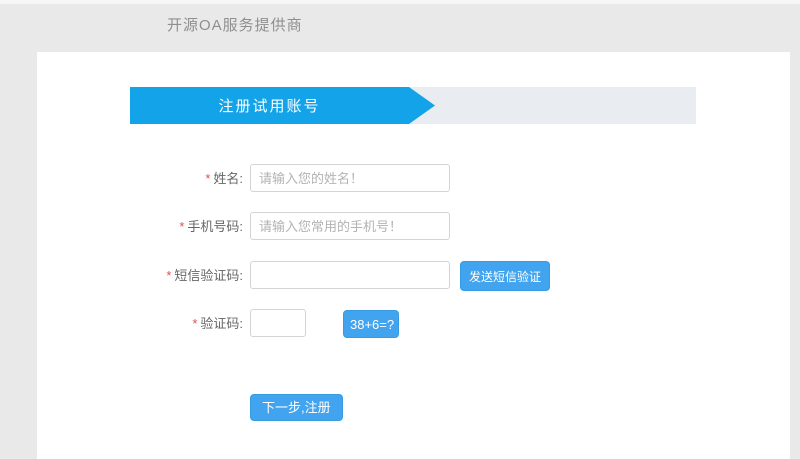  Describe the element at coordinates (350, 178) in the screenshot. I see `name-input` at that location.